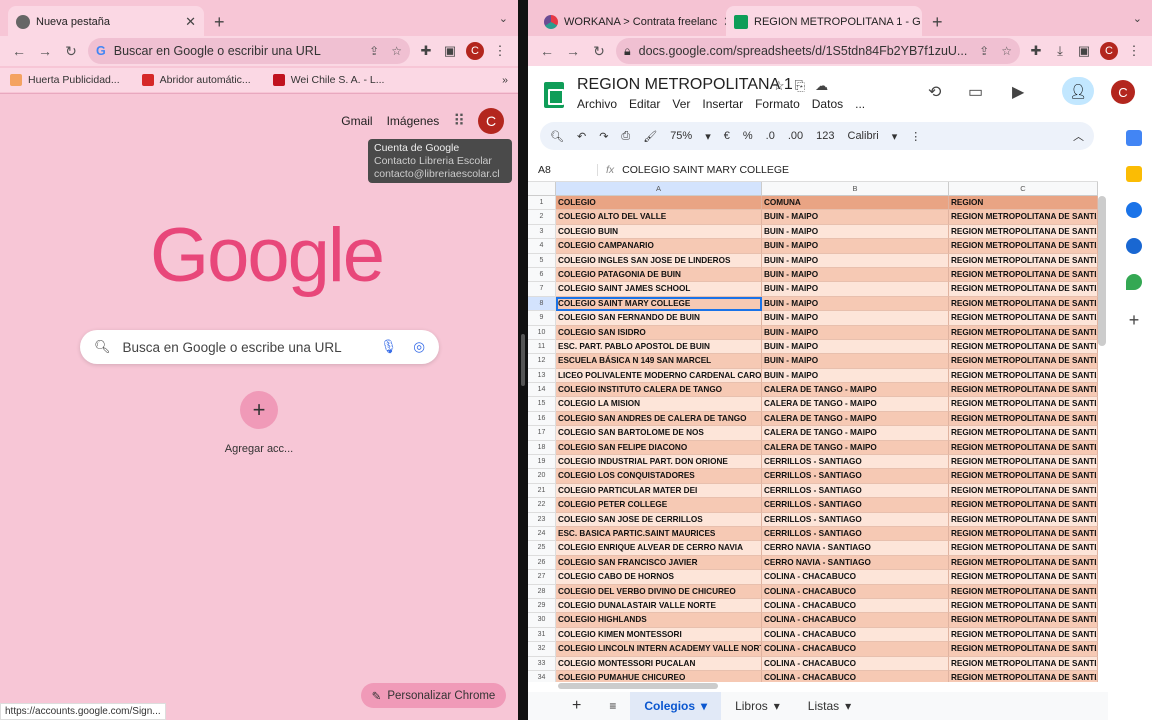  What do you see at coordinates (863, 136) in the screenshot?
I see `font-select: Calibri` at bounding box center [863, 136].